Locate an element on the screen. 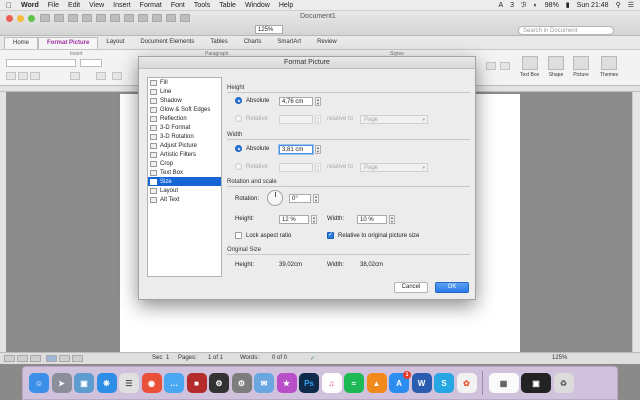 This screenshot has height=400, width=640. scale-height-stepper: ▲ ▼ is located at coordinates (314, 219).